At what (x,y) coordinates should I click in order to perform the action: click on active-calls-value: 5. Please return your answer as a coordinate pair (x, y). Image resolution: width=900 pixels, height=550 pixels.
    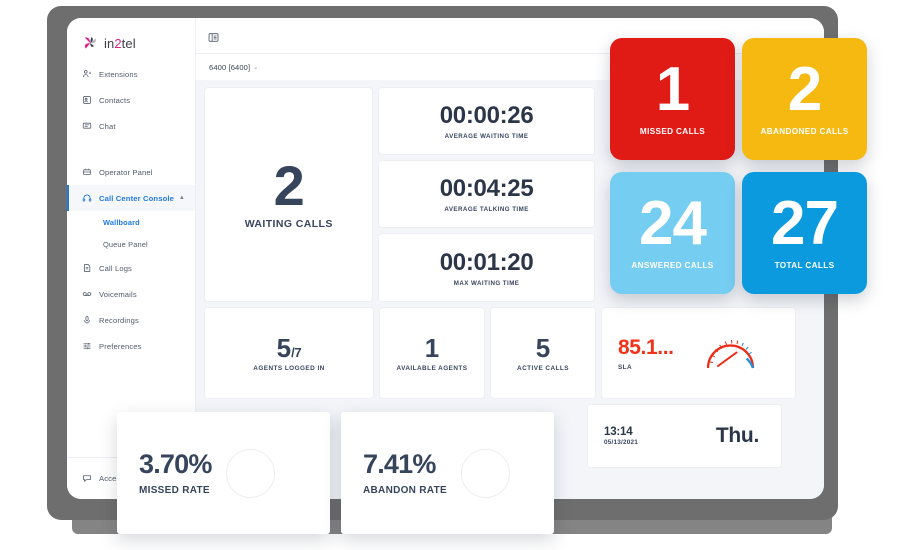
    Looking at the image, I should click on (543, 347).